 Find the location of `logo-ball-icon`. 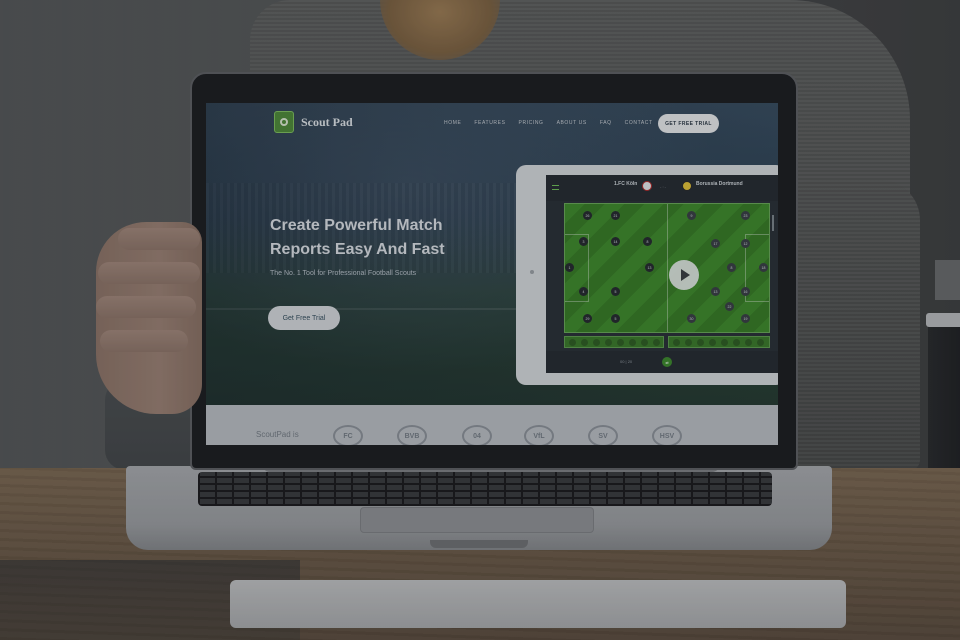

logo-ball-icon is located at coordinates (284, 122).